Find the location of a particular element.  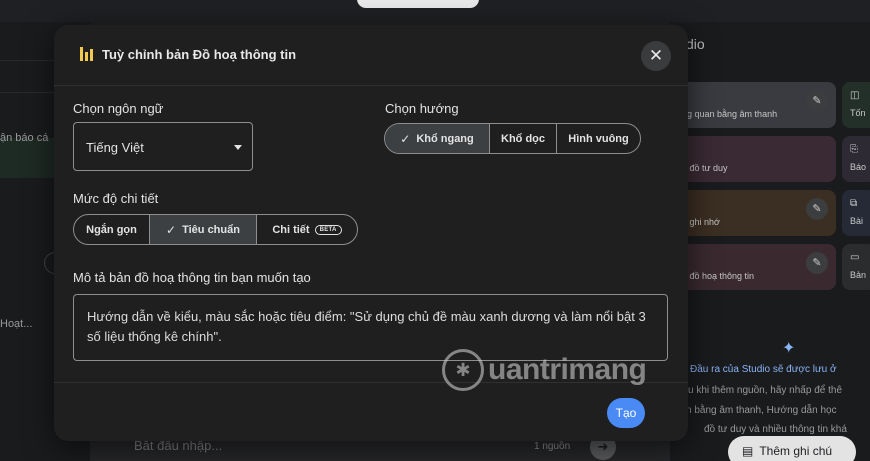

beta-badge: BETA is located at coordinates (328, 229).